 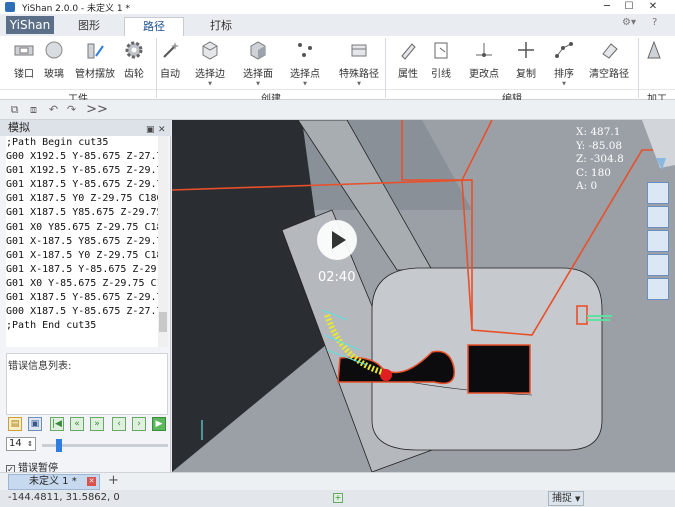 What do you see at coordinates (210, 50) in the screenshot?
I see `select-edge-icon` at bounding box center [210, 50].